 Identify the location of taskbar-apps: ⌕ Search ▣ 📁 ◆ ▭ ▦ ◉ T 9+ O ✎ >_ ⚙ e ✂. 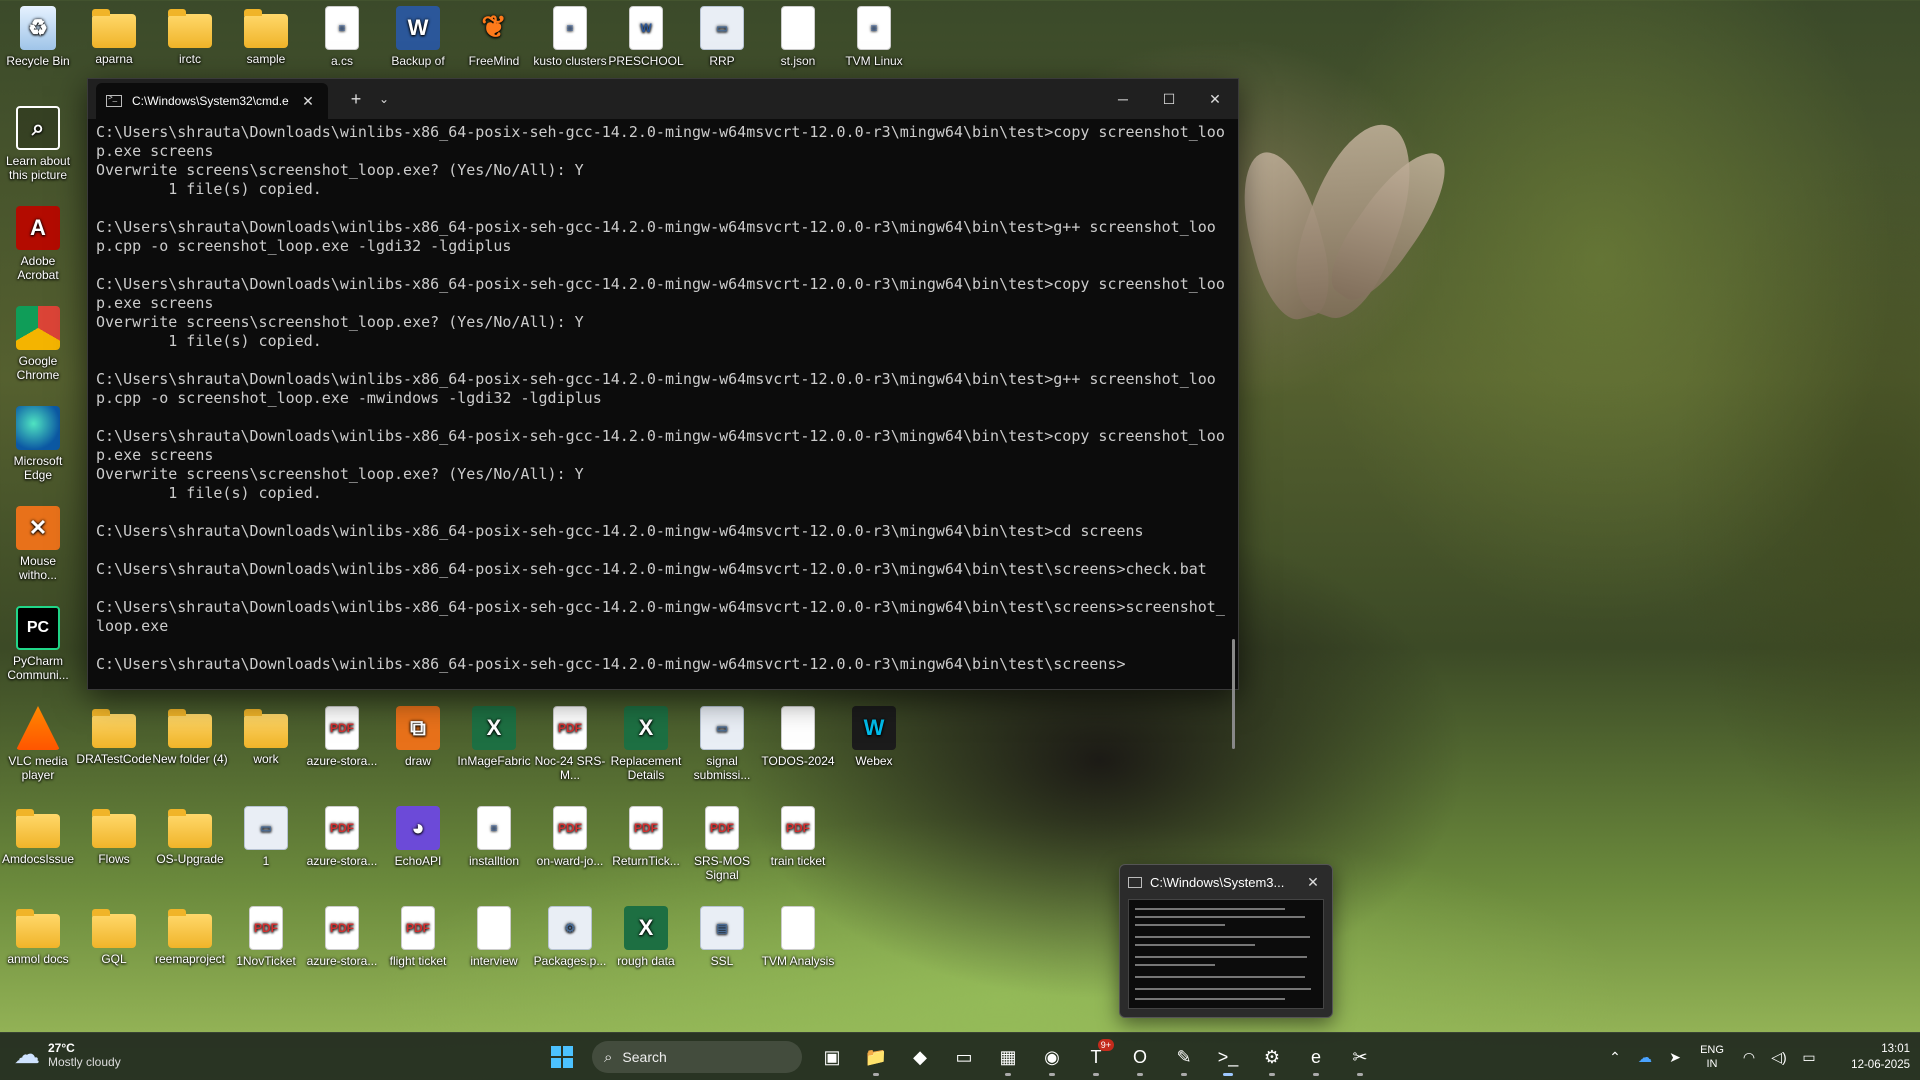
(961, 1057).